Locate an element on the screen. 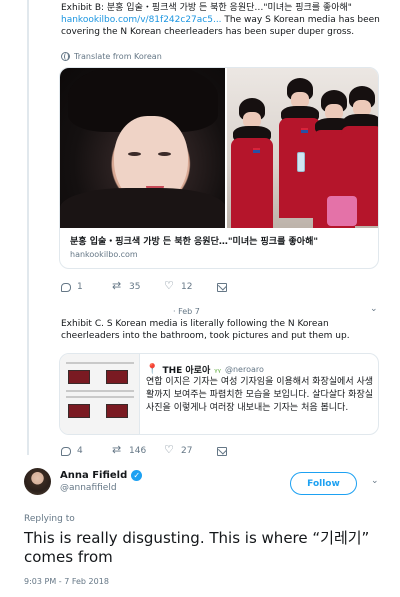 This screenshot has width=400, height=597. reply-count: 4 is located at coordinates (80, 451).